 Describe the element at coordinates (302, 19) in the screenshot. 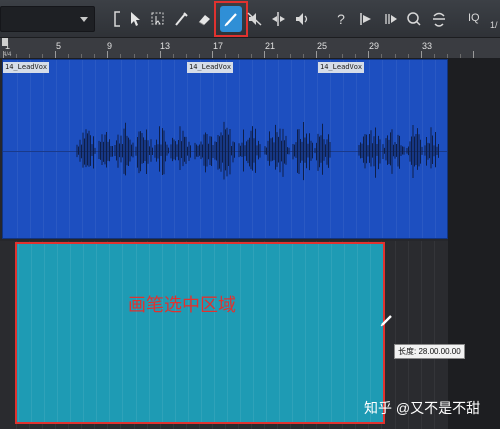

I see `listen-tool-icon` at that location.